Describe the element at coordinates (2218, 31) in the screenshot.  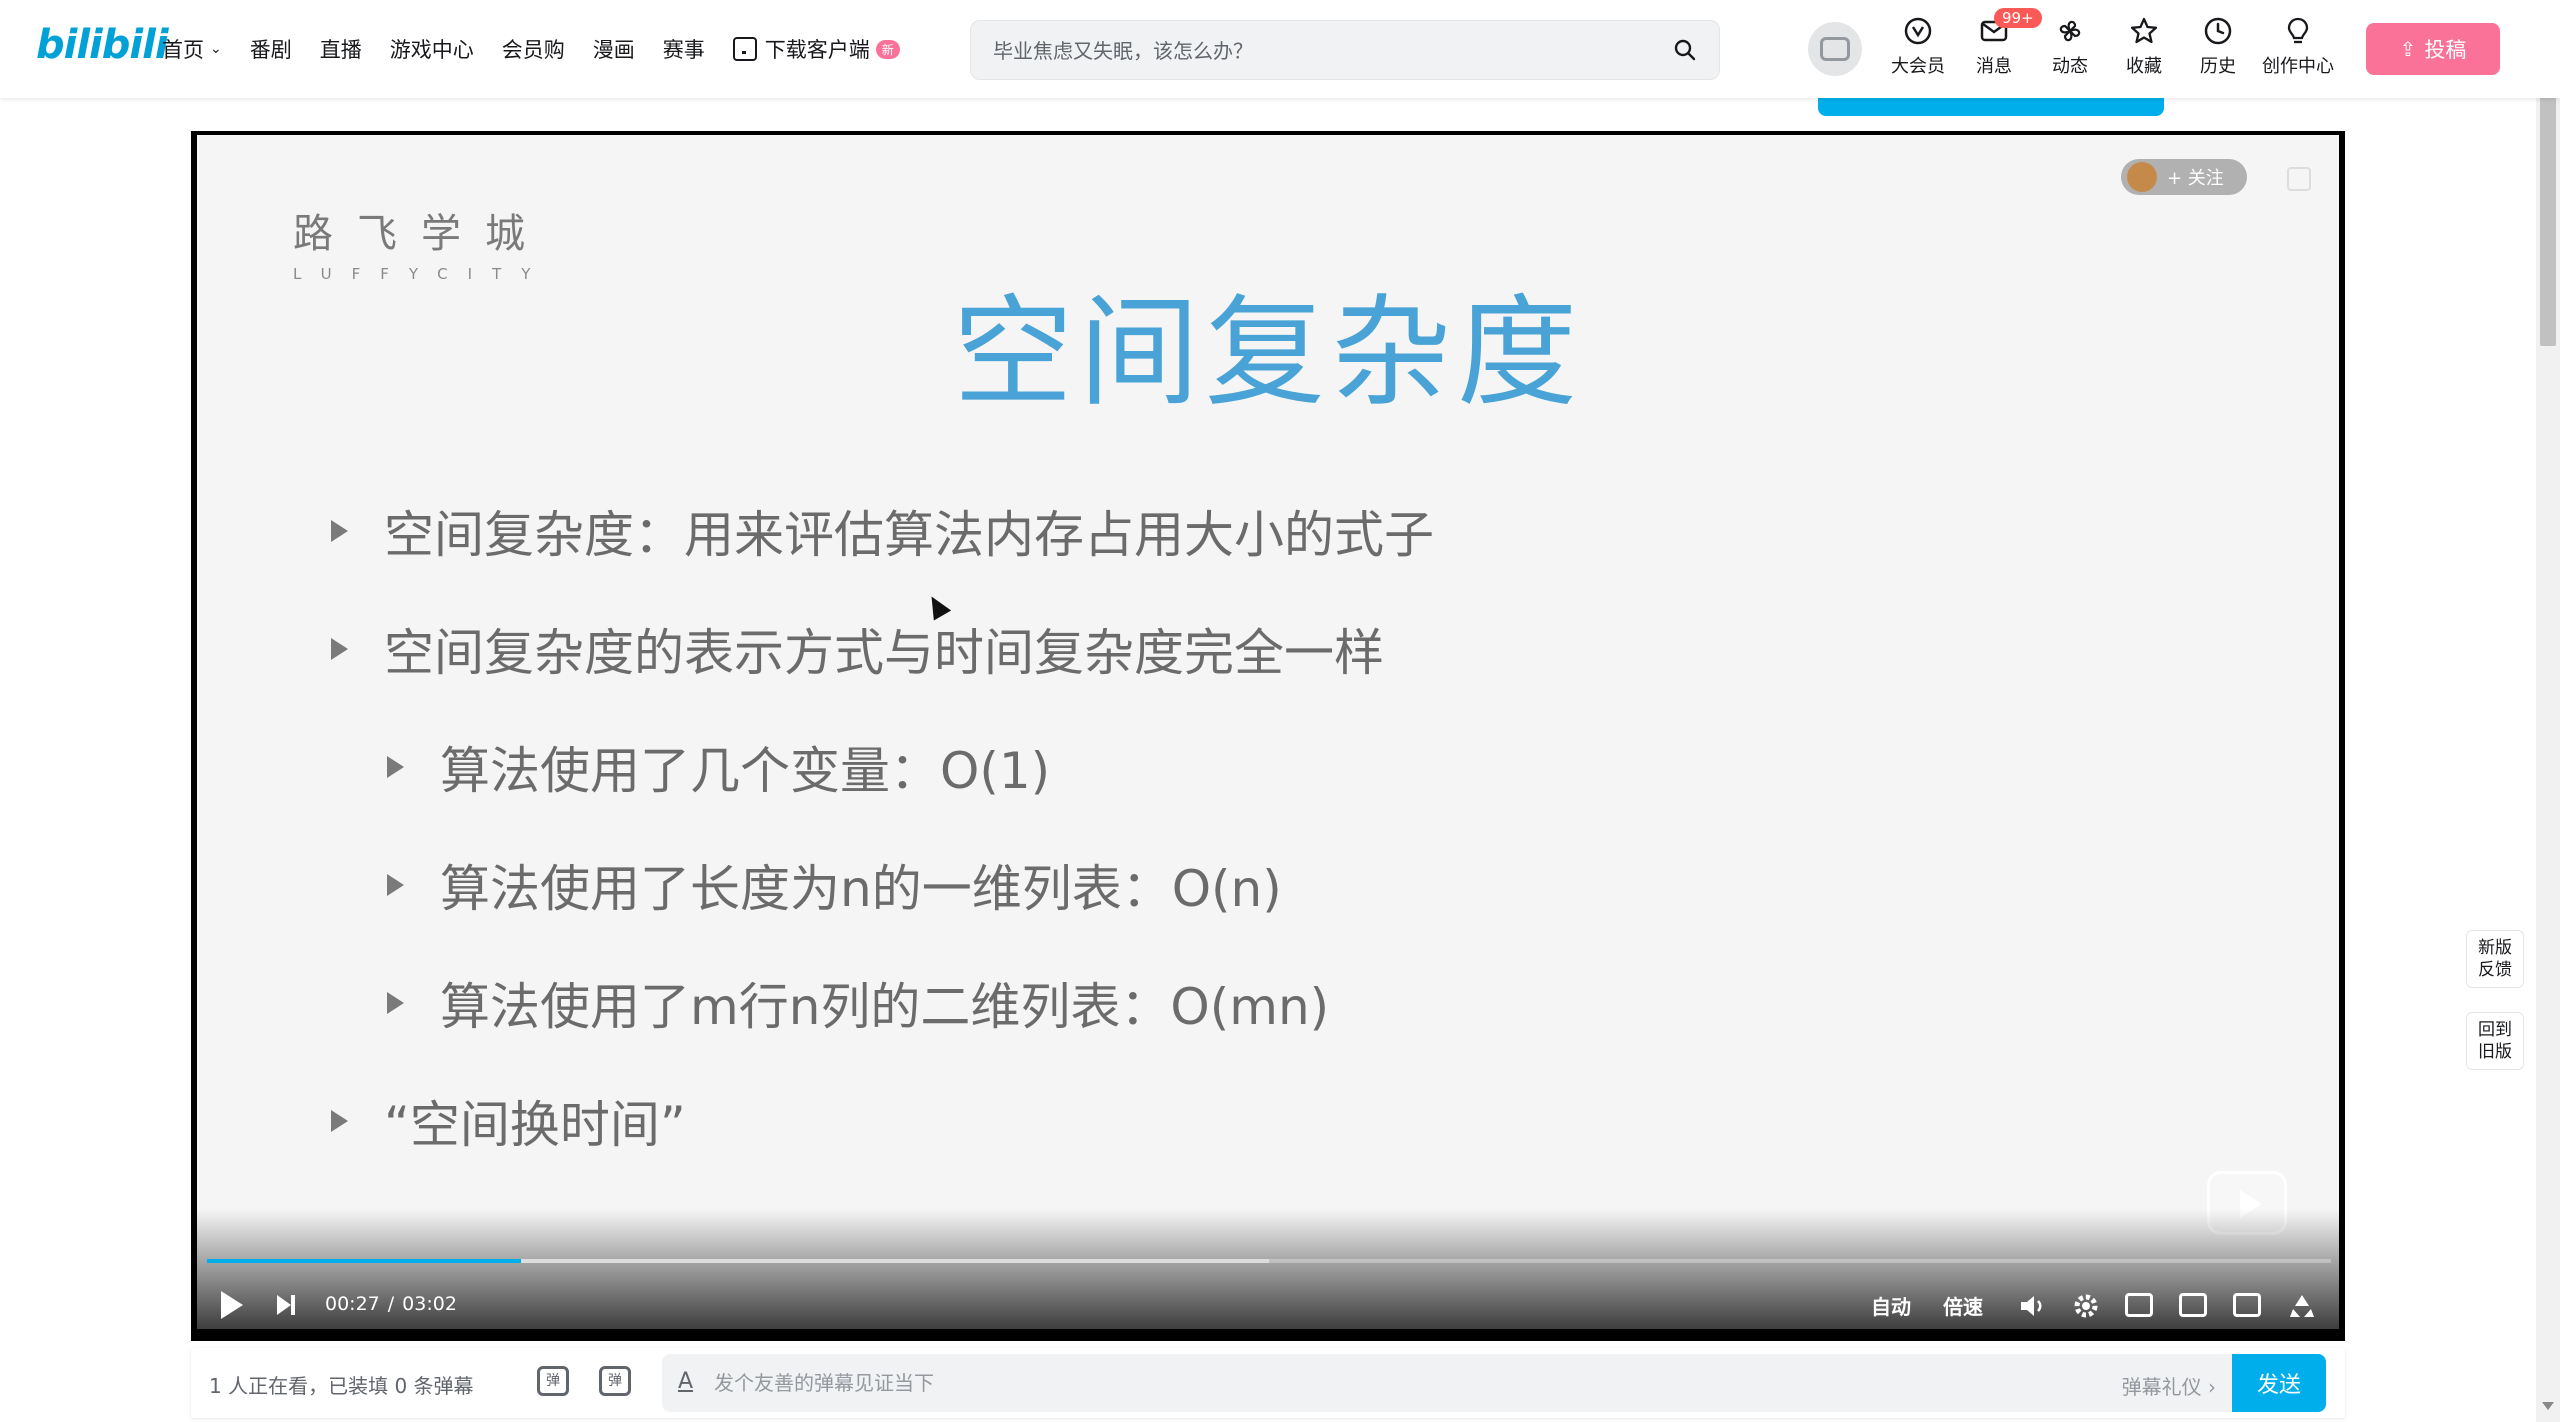
I see `clock-icon` at that location.